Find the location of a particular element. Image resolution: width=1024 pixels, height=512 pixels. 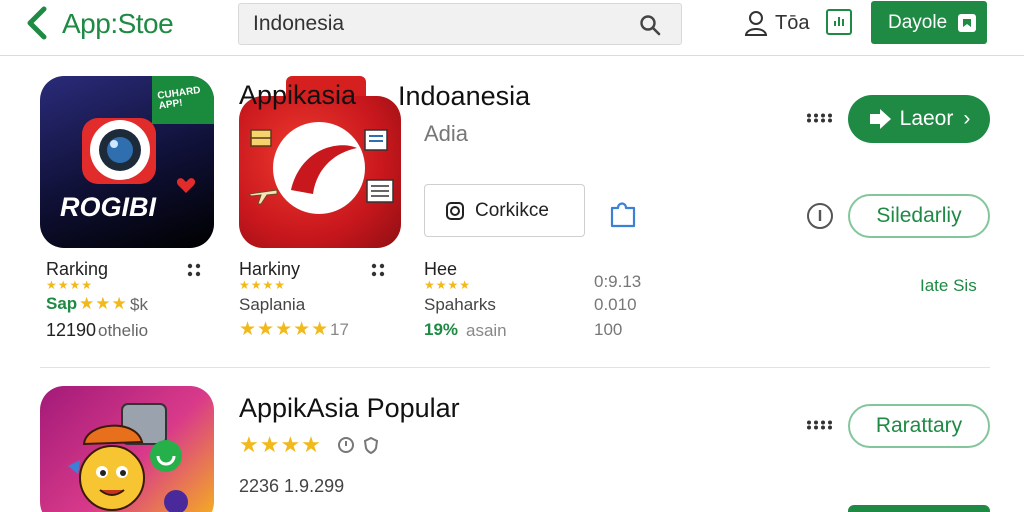

second-app-title: AppikAsia Popular is located at coordinates (349, 408).